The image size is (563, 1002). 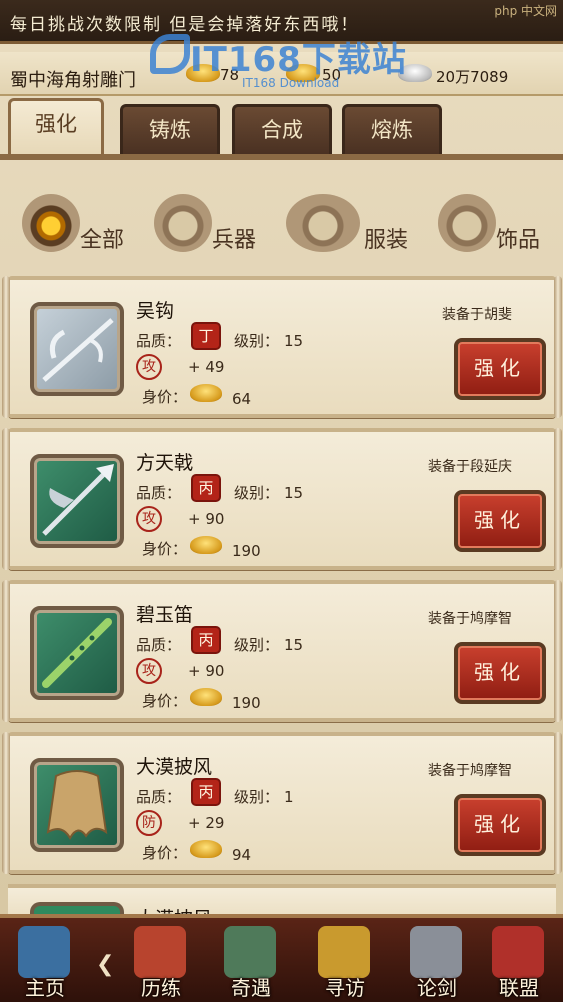 I want to click on treasure-icon, so click(x=344, y=952).